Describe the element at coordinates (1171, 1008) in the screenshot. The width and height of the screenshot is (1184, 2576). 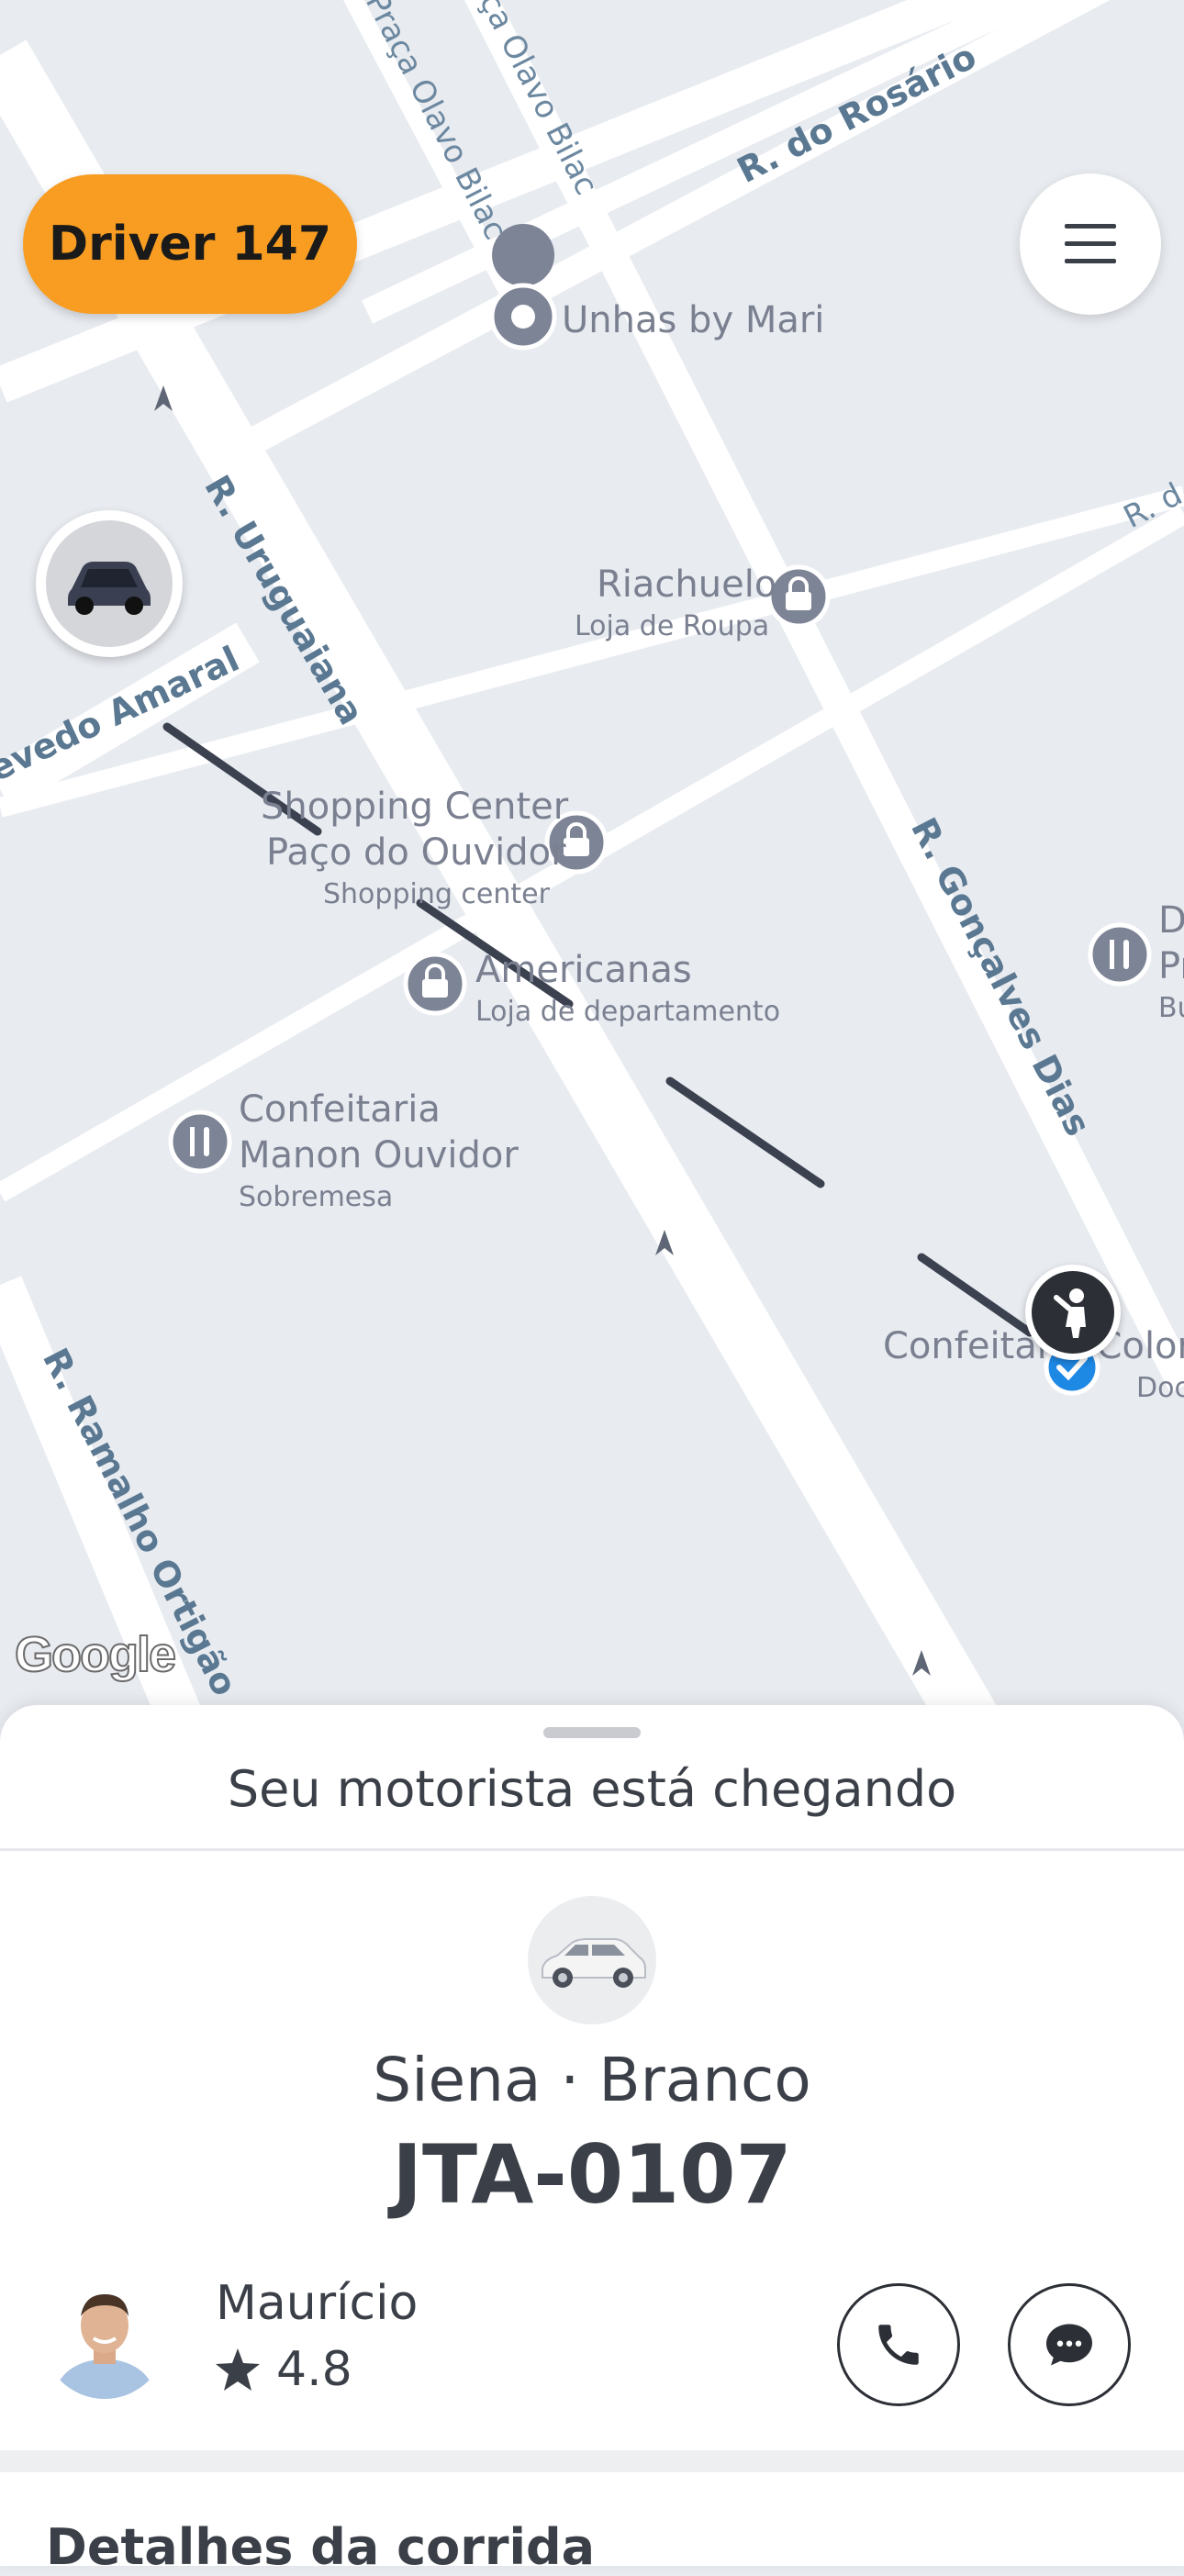
I see `poi-sublabel: Bu` at that location.